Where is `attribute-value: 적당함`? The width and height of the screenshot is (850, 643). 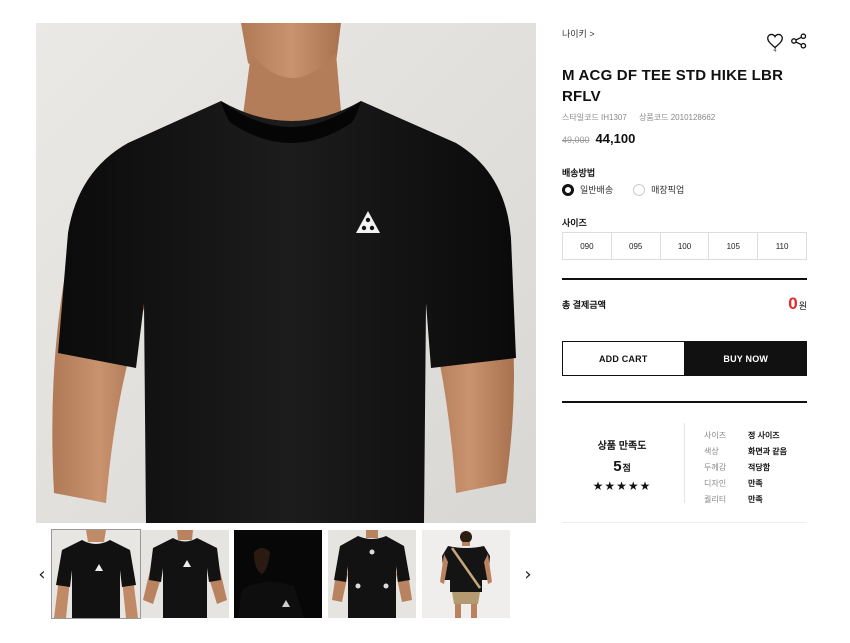
attribute-value: 적당함 is located at coordinates (759, 467).